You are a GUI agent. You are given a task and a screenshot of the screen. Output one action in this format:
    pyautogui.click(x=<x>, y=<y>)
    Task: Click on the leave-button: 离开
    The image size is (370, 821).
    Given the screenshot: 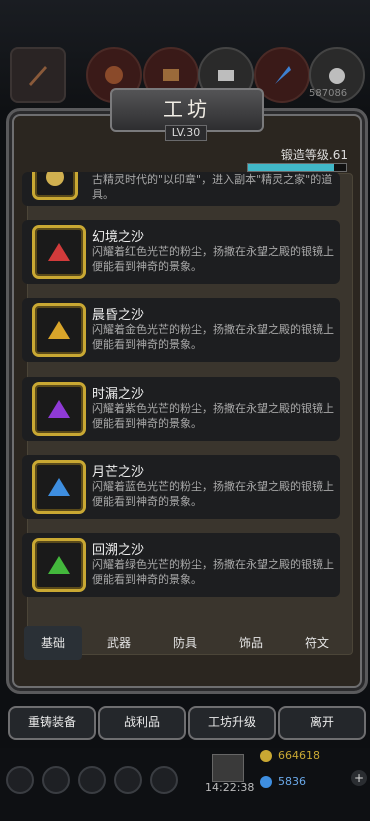 What is the action you would take?
    pyautogui.click(x=322, y=723)
    